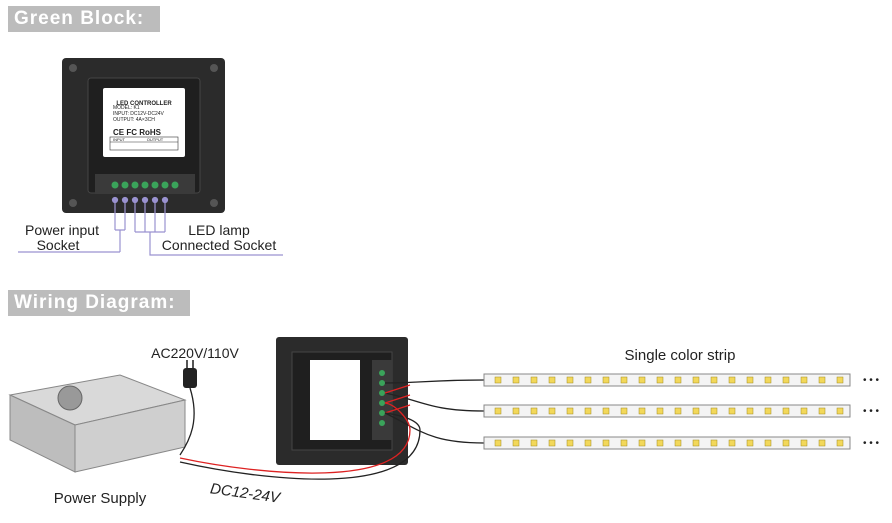 This screenshot has height=523, width=892. What do you see at coordinates (680, 355) in the screenshot?
I see `strip-label: Single color strip` at bounding box center [680, 355].